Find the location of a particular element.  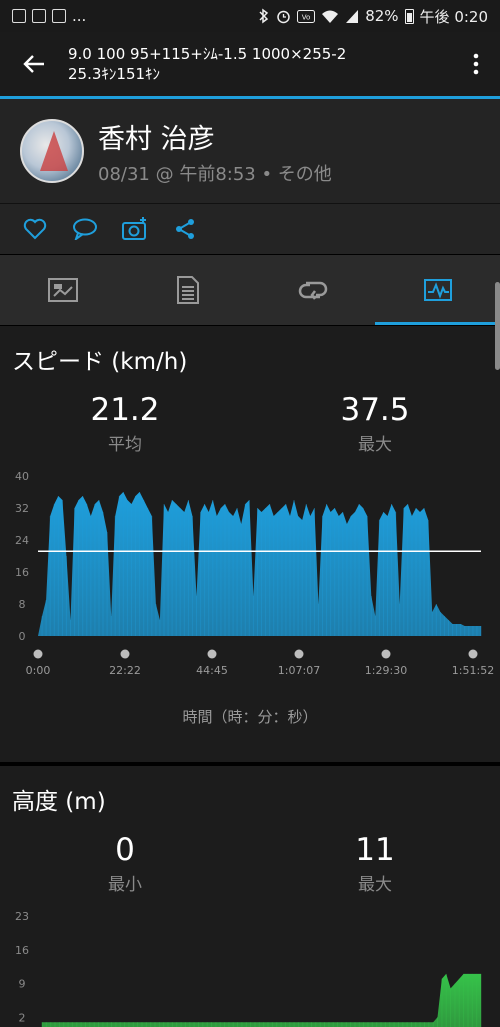

share-icon is located at coordinates (185, 229).